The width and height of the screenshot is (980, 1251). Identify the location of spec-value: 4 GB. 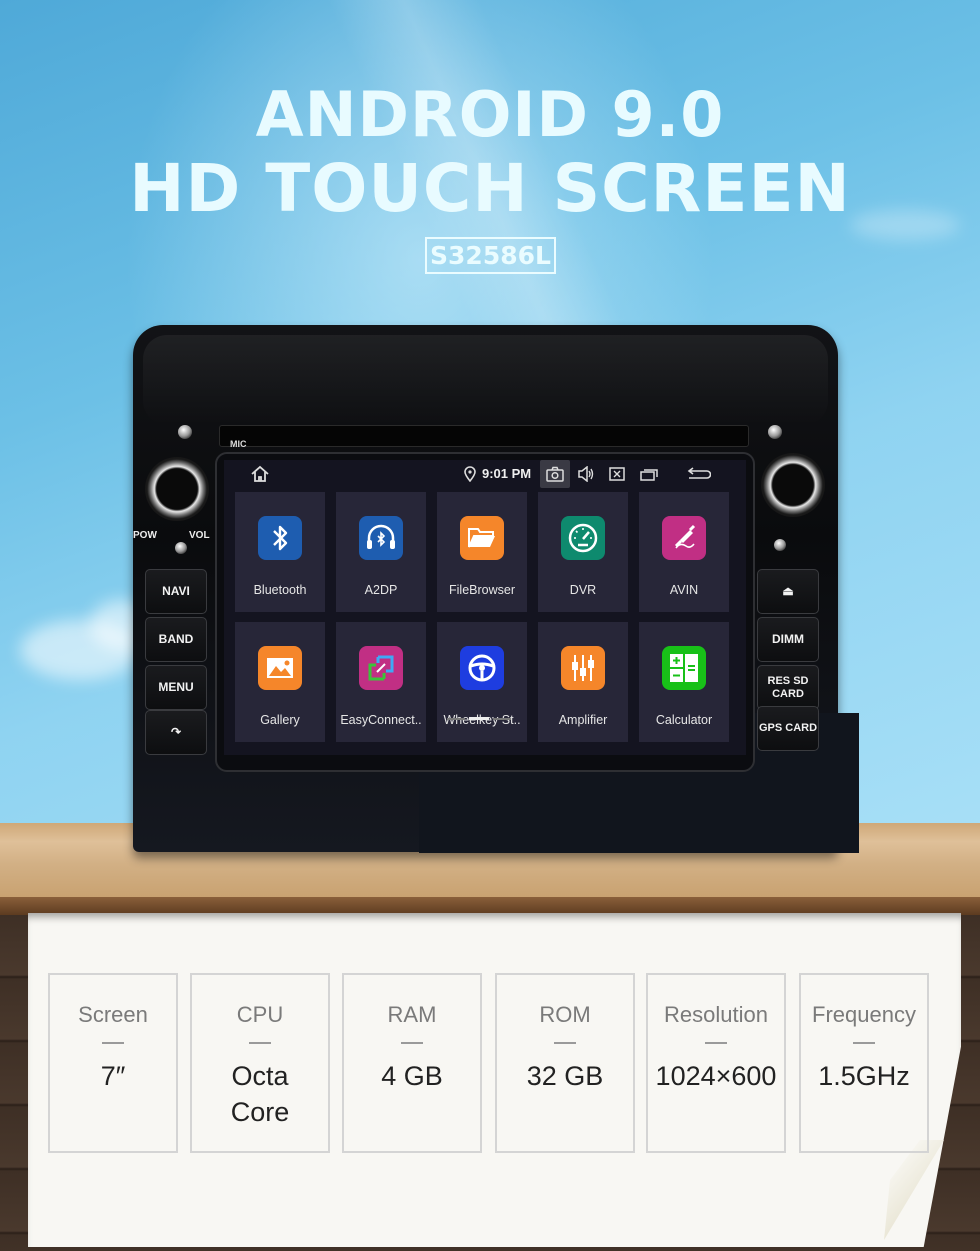
(412, 1076).